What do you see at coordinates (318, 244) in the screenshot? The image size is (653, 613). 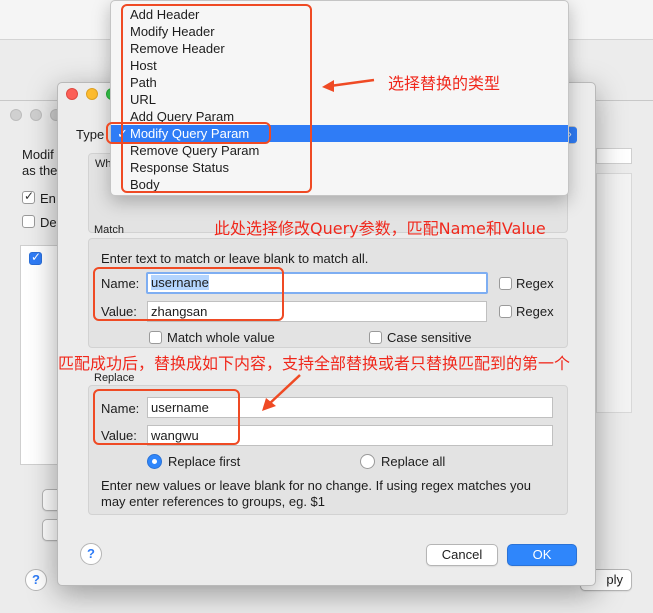 I see `annotation-arrows` at bounding box center [318, 244].